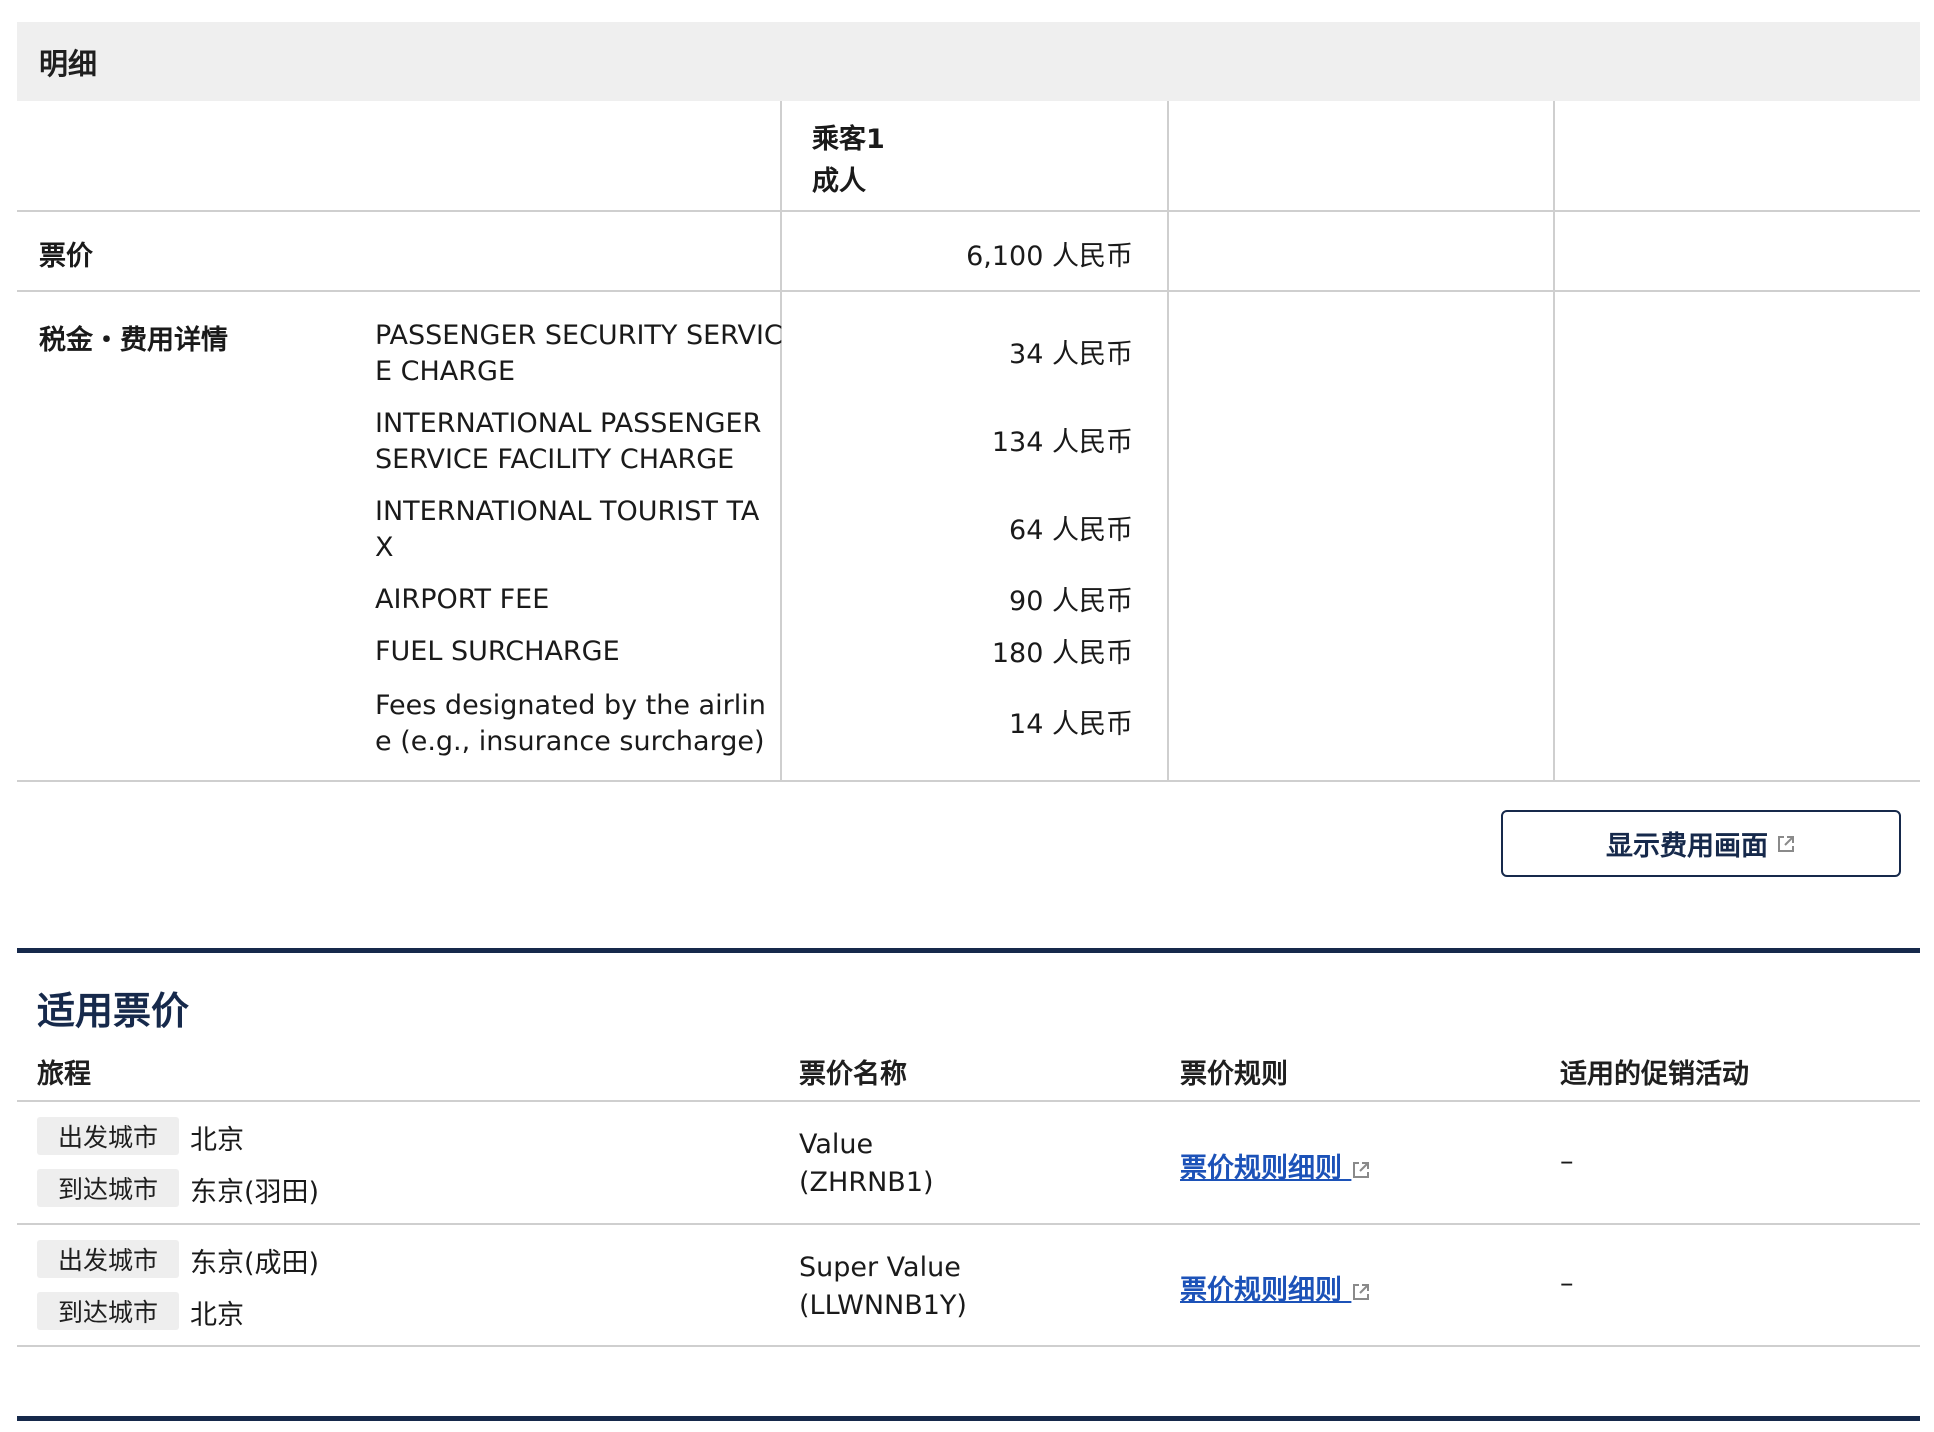 The image size is (1934, 1432). I want to click on col-head-itinerary: 旅程, so click(64, 1074).